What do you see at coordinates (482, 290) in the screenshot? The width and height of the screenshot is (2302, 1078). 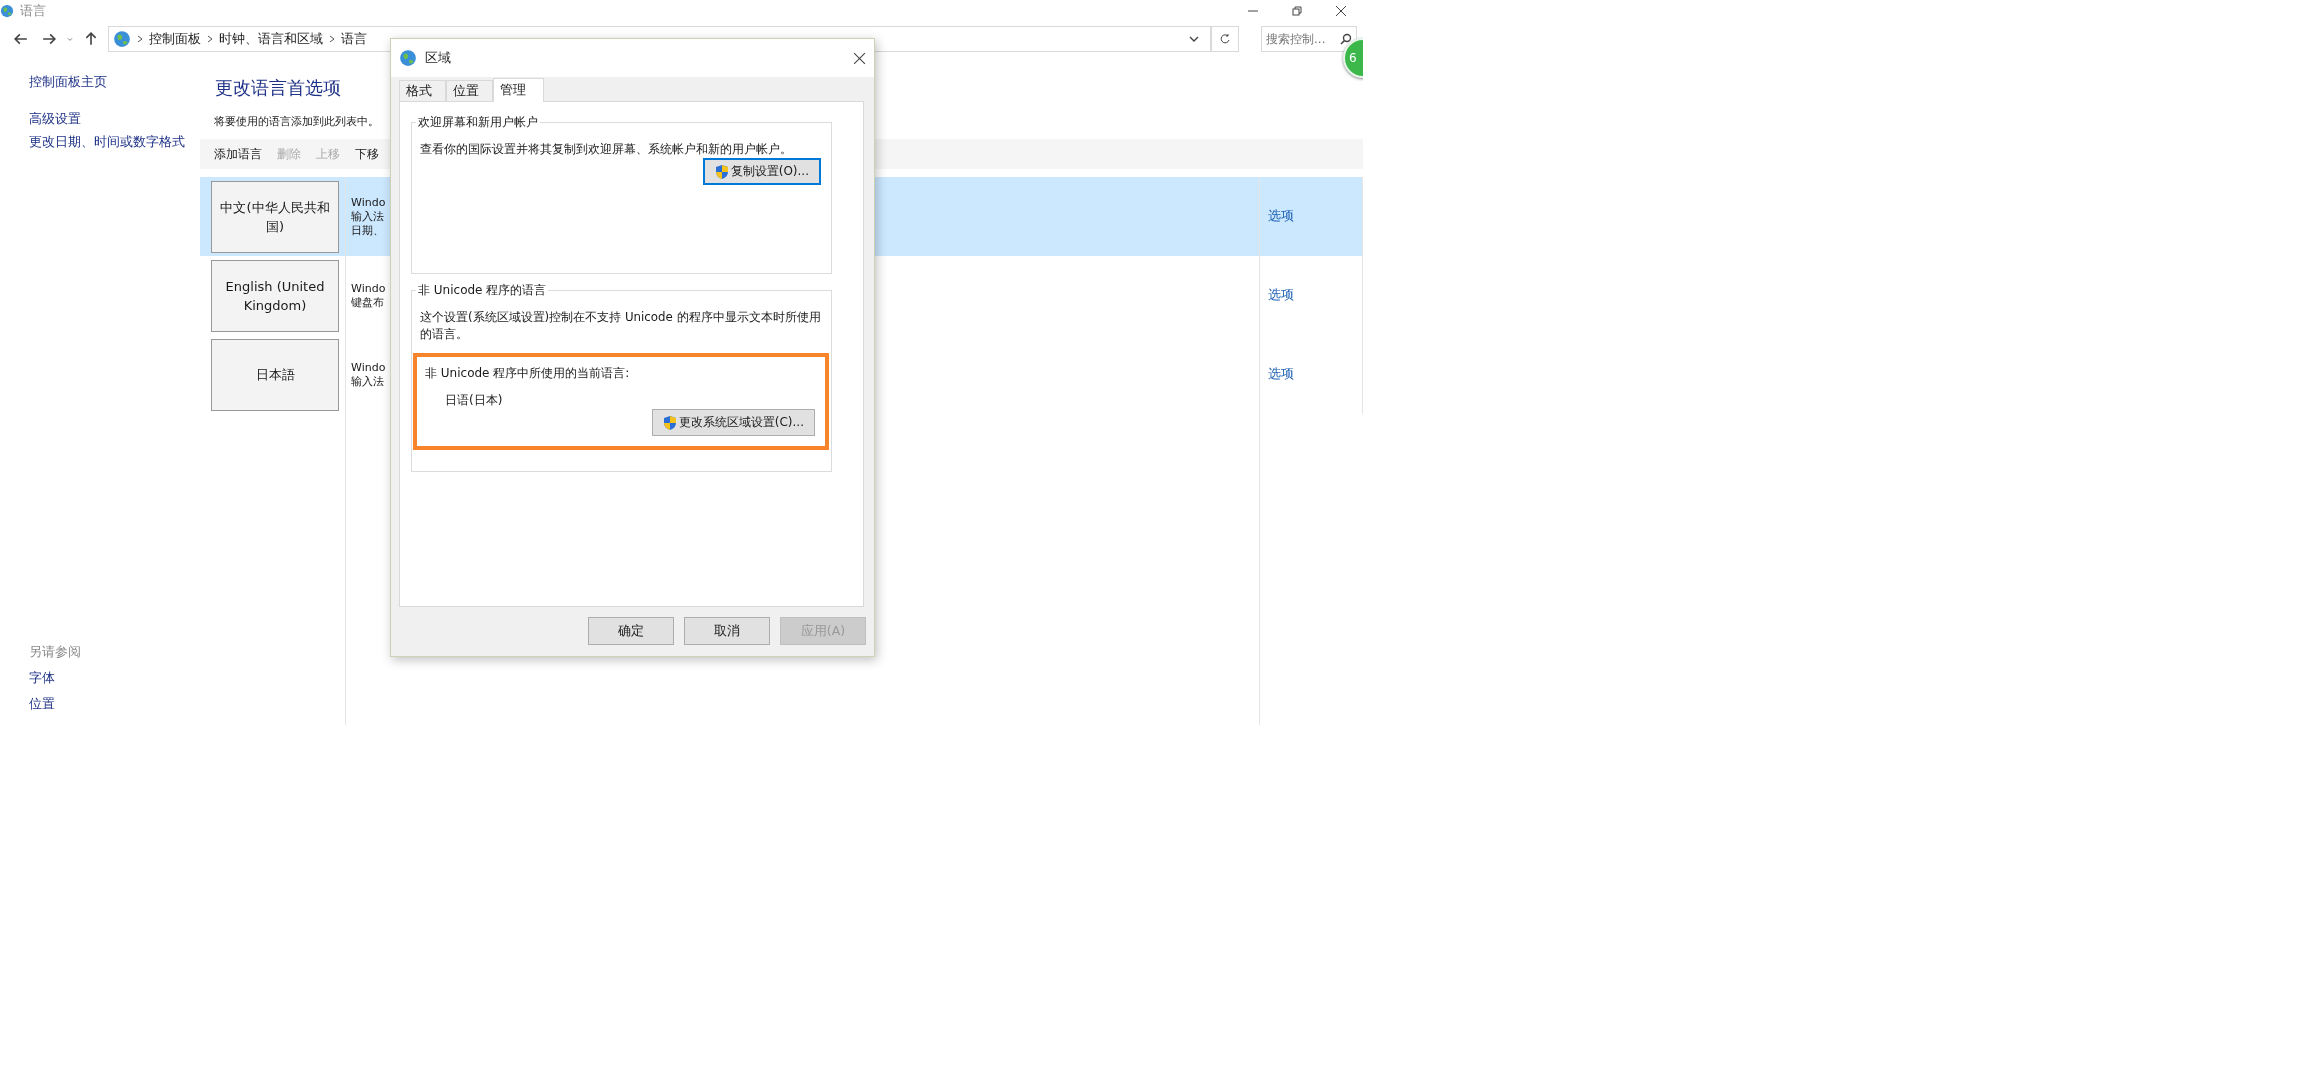 I see `group-title: 非 Unicode 程序的语言` at bounding box center [482, 290].